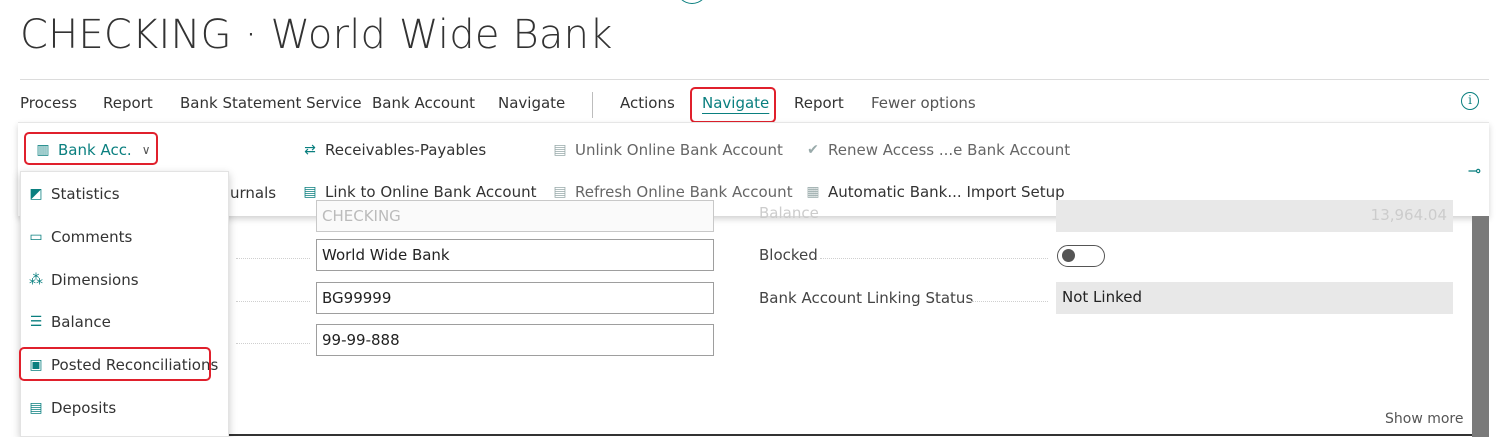 The height and width of the screenshot is (437, 1496). I want to click on menu-separator, so click(592, 105).